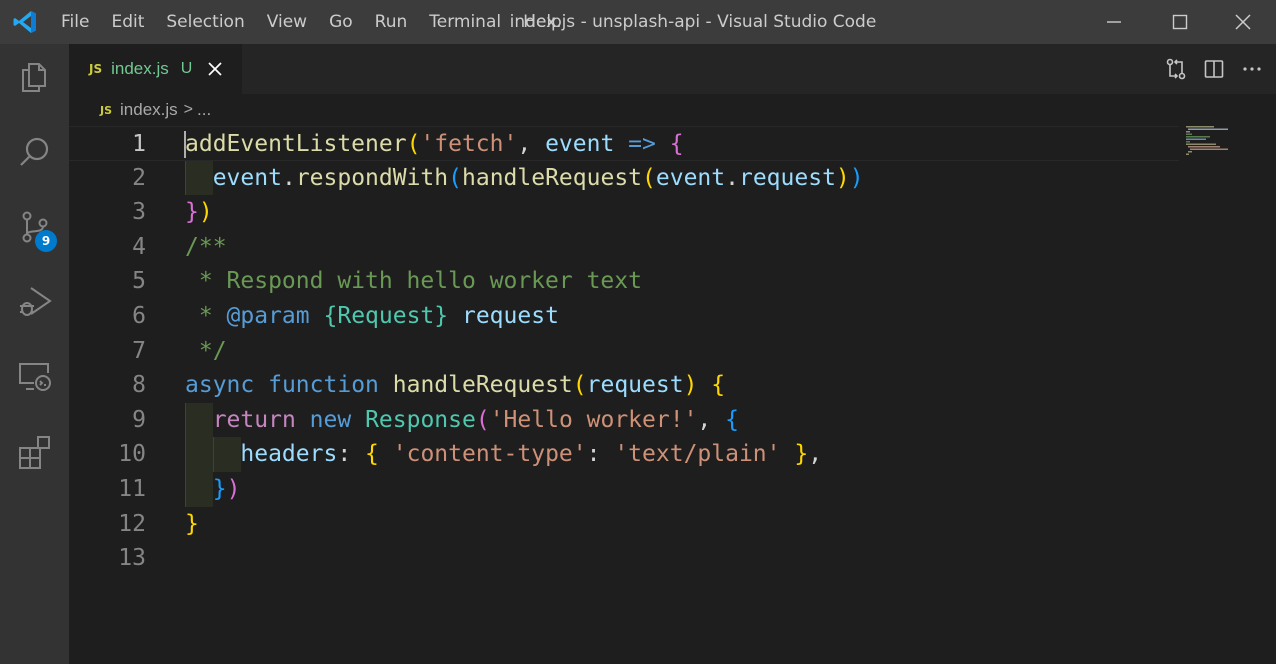 This screenshot has height=664, width=1276. I want to click on code-text: /**, so click(206, 247).